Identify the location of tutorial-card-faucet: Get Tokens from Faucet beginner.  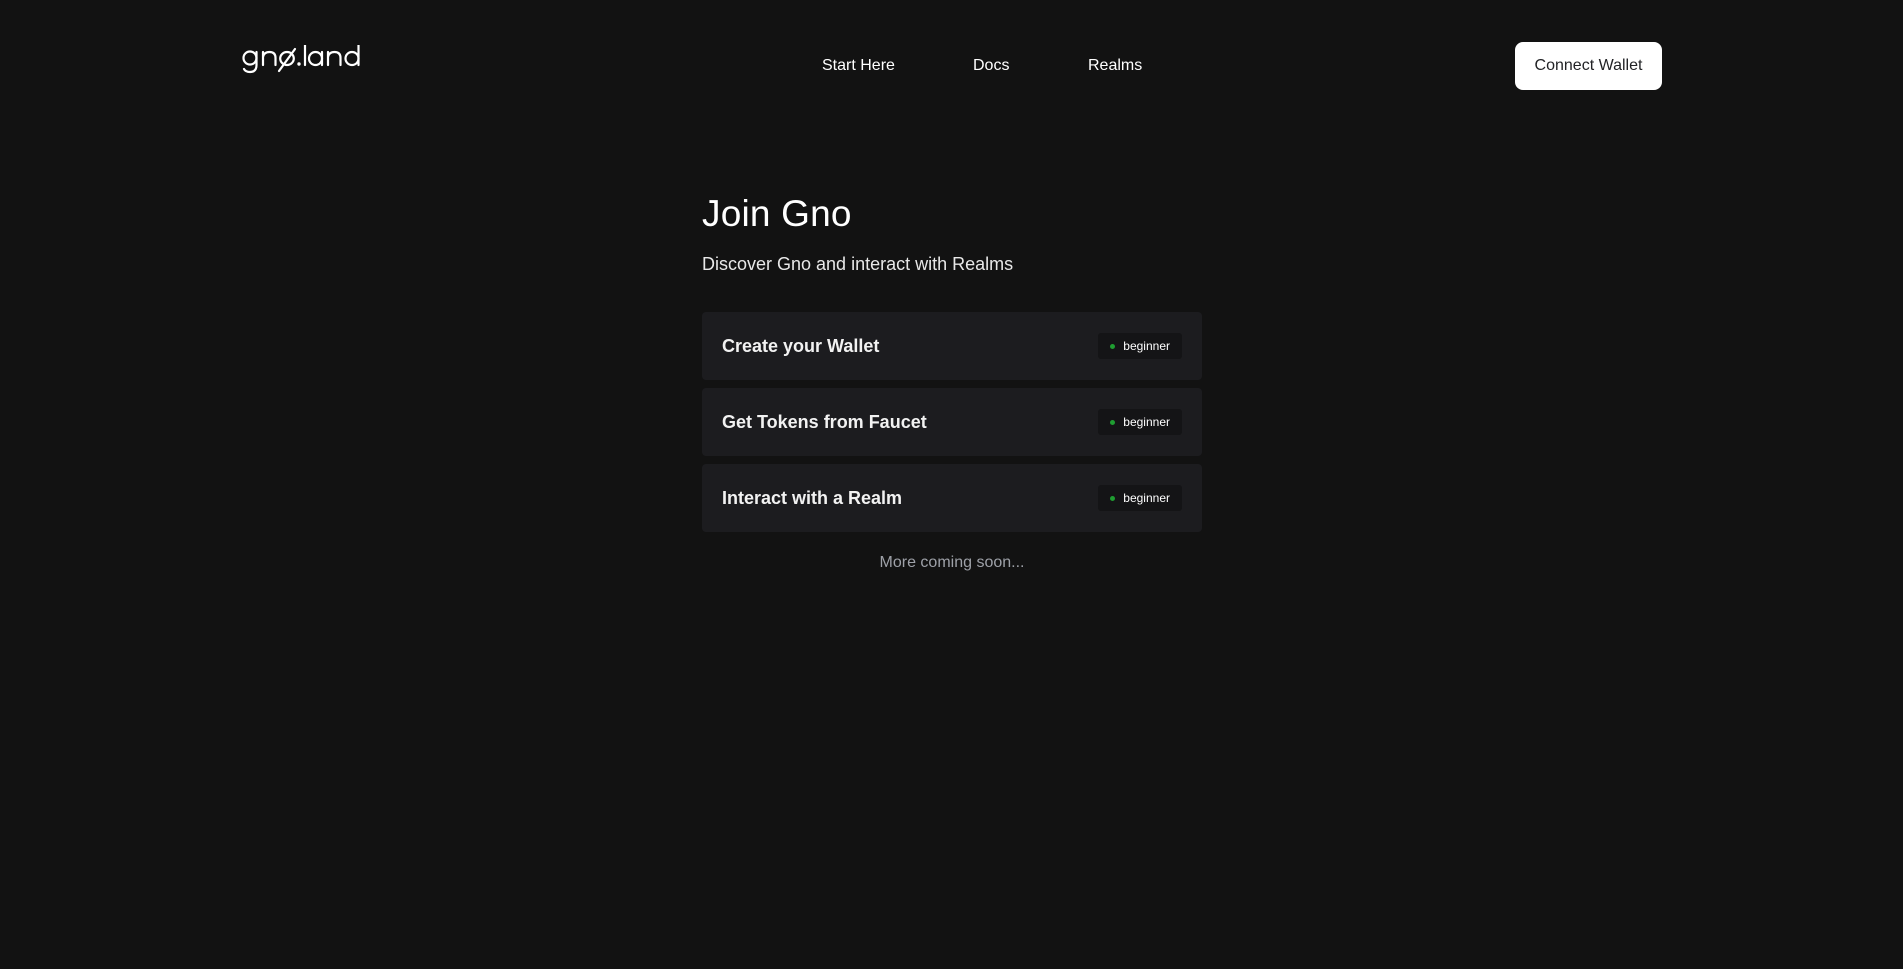
(952, 422).